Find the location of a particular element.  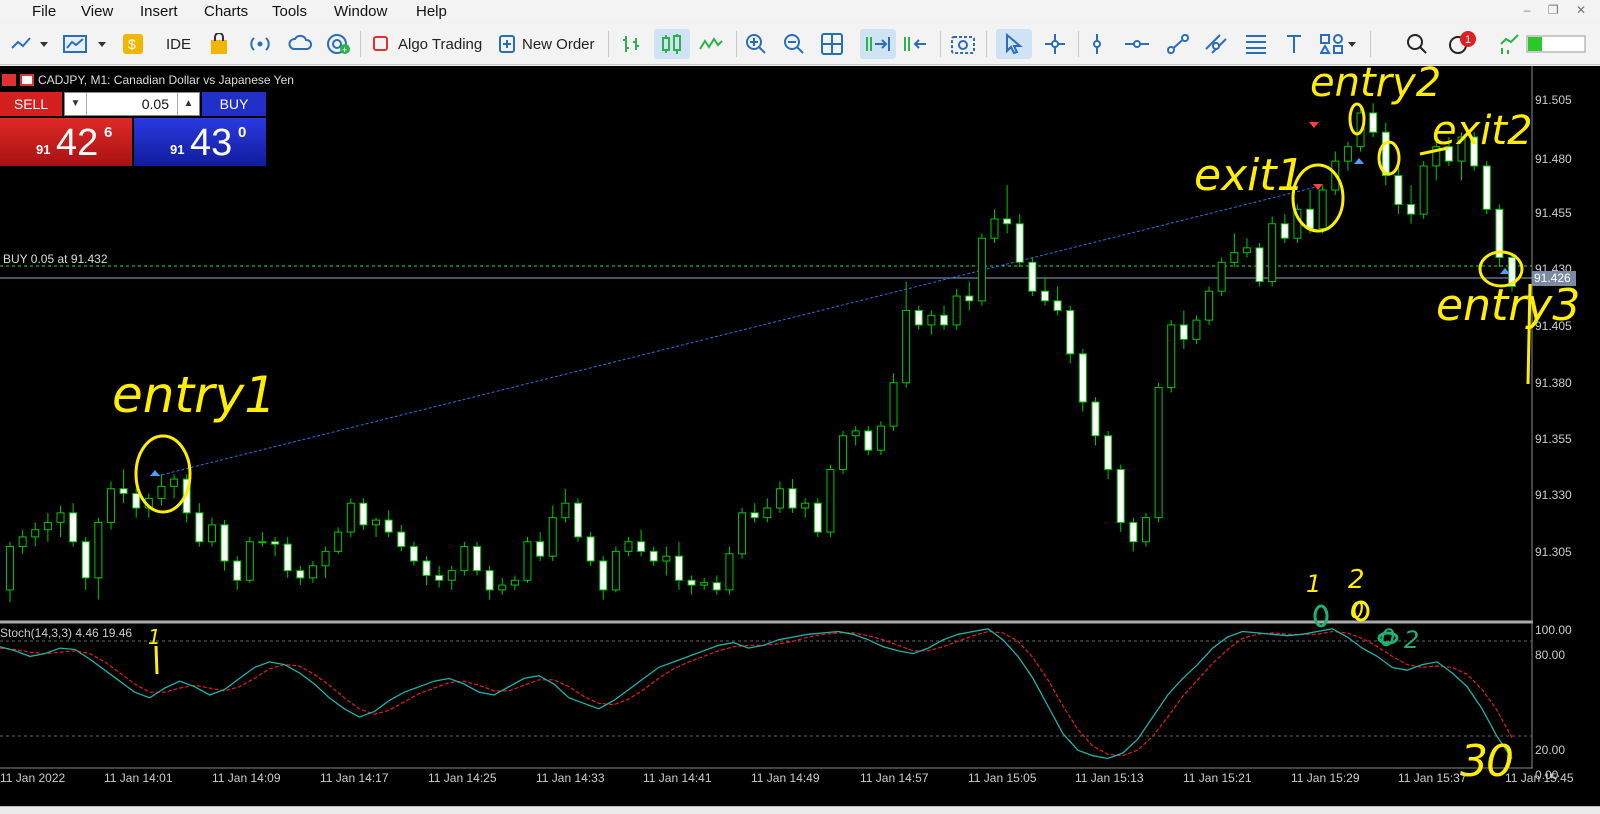

line-chart-icon is located at coordinates (711, 44).